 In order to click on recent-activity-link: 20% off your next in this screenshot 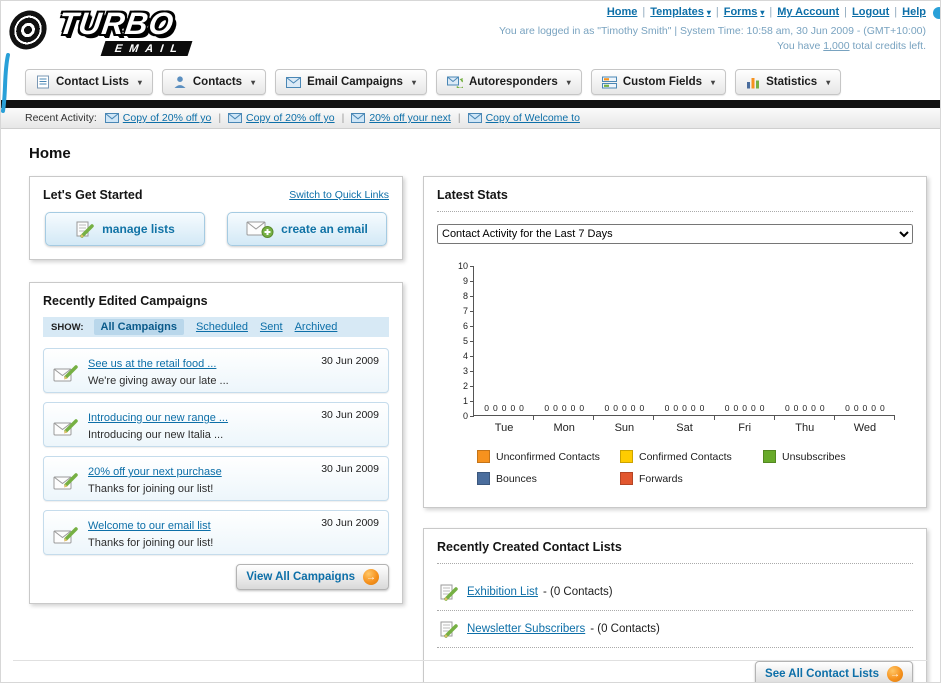, I will do `click(410, 118)`.